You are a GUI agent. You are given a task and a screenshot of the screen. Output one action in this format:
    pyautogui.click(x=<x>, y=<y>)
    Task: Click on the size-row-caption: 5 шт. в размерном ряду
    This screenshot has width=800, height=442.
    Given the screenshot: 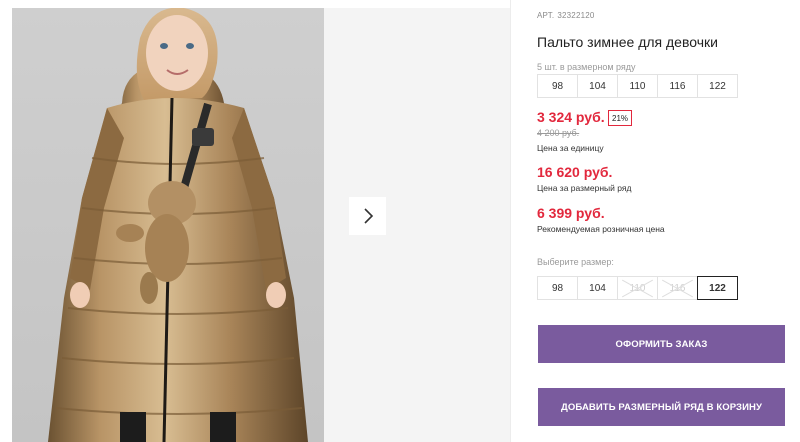 What is the action you would take?
    pyautogui.click(x=586, y=67)
    